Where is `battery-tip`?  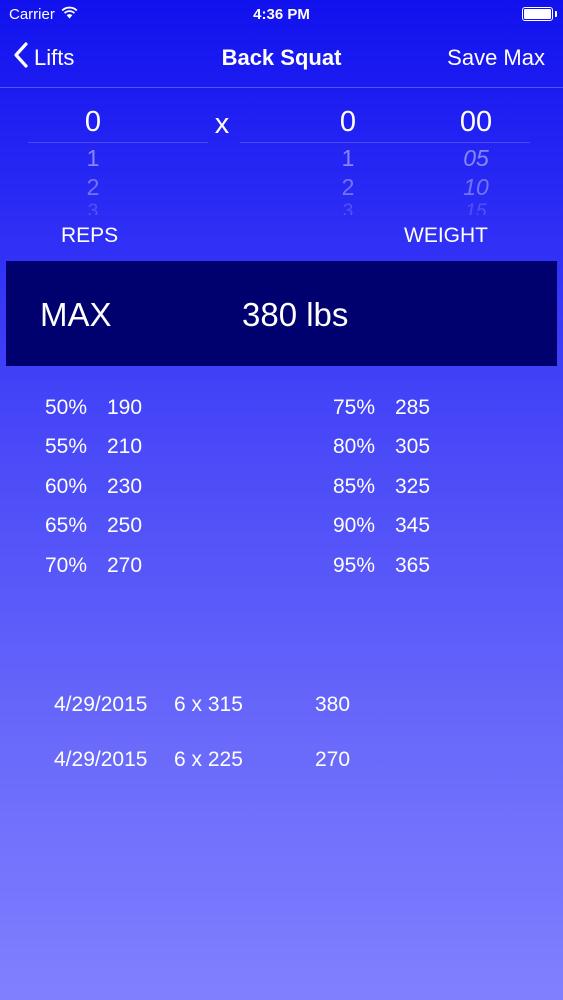 battery-tip is located at coordinates (556, 14).